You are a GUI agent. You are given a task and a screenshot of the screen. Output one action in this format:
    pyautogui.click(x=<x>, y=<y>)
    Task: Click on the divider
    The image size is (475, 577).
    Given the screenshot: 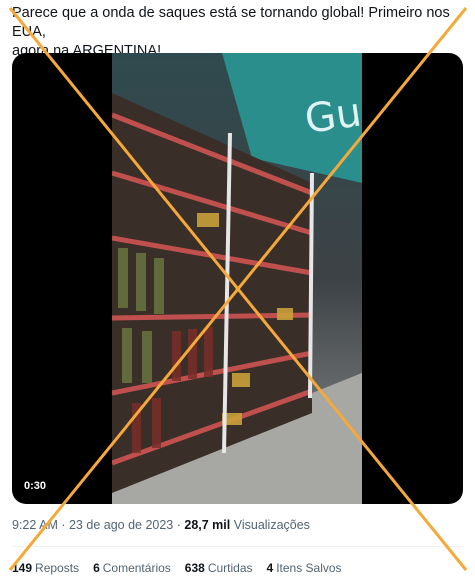 What is the action you would take?
    pyautogui.click(x=237, y=546)
    